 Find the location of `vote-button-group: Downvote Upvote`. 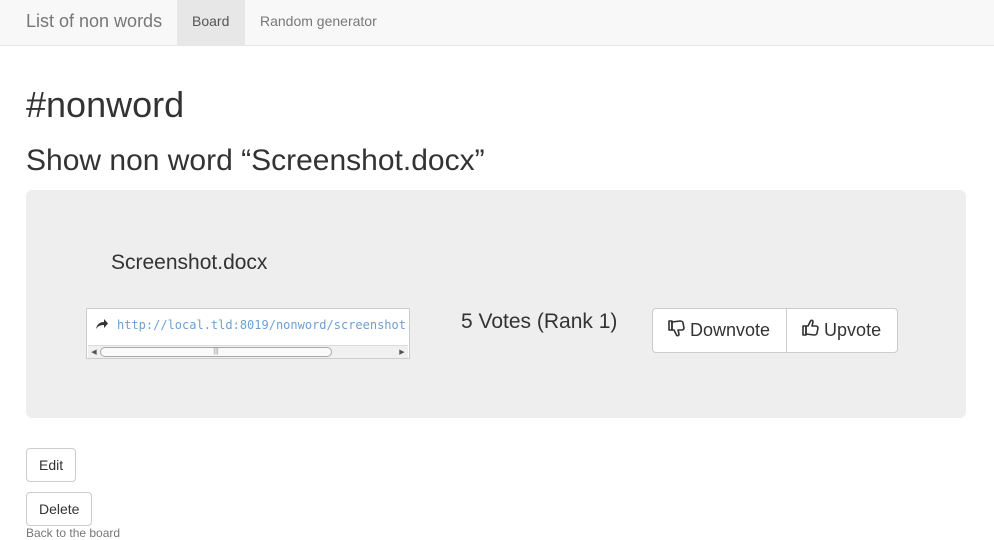

vote-button-group: Downvote Upvote is located at coordinates (775, 330).